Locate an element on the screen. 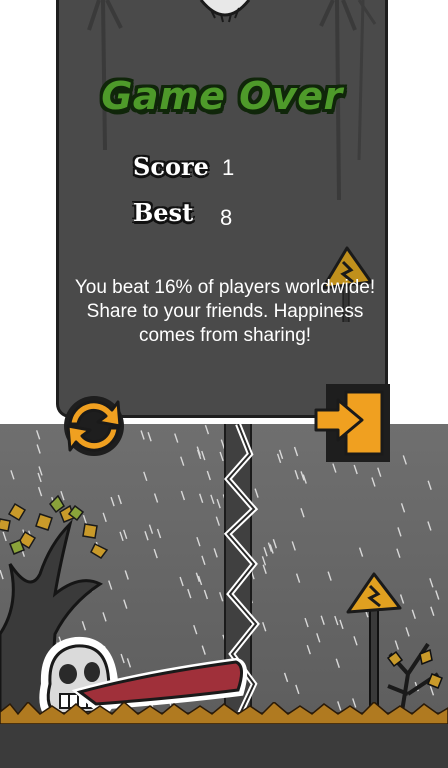  game-over-title: Game Over is located at coordinates (222, 96).